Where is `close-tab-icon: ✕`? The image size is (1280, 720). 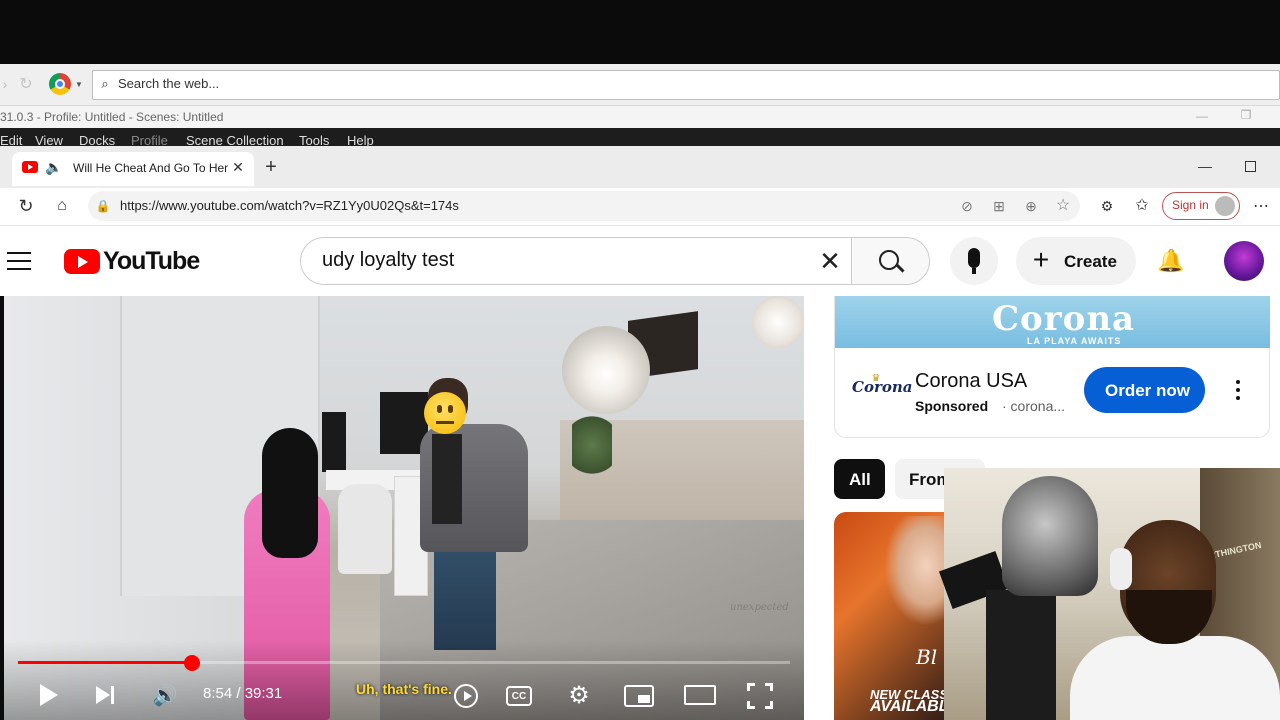 close-tab-icon: ✕ is located at coordinates (238, 167).